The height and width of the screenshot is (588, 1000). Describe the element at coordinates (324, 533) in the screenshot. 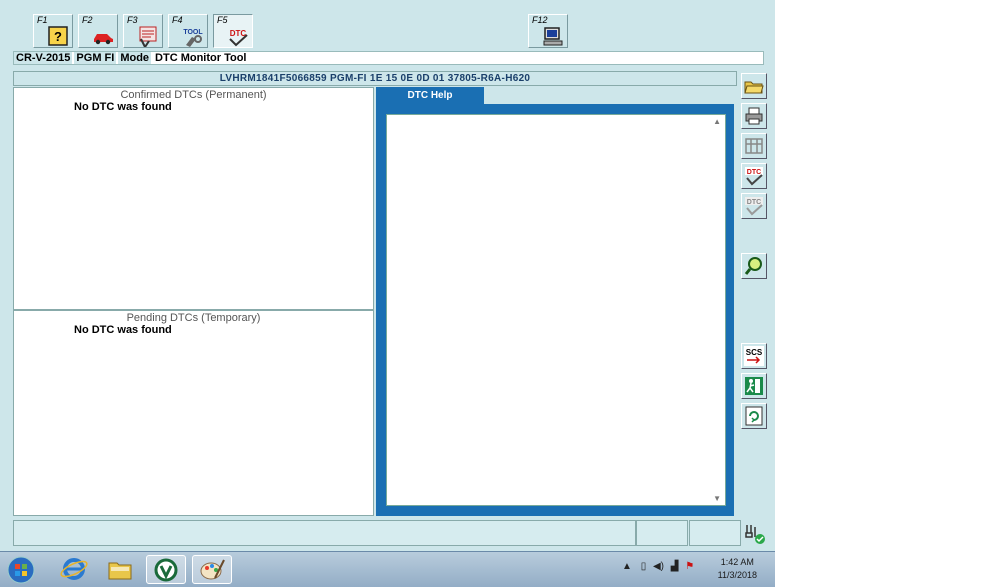

I see `status-bar` at that location.